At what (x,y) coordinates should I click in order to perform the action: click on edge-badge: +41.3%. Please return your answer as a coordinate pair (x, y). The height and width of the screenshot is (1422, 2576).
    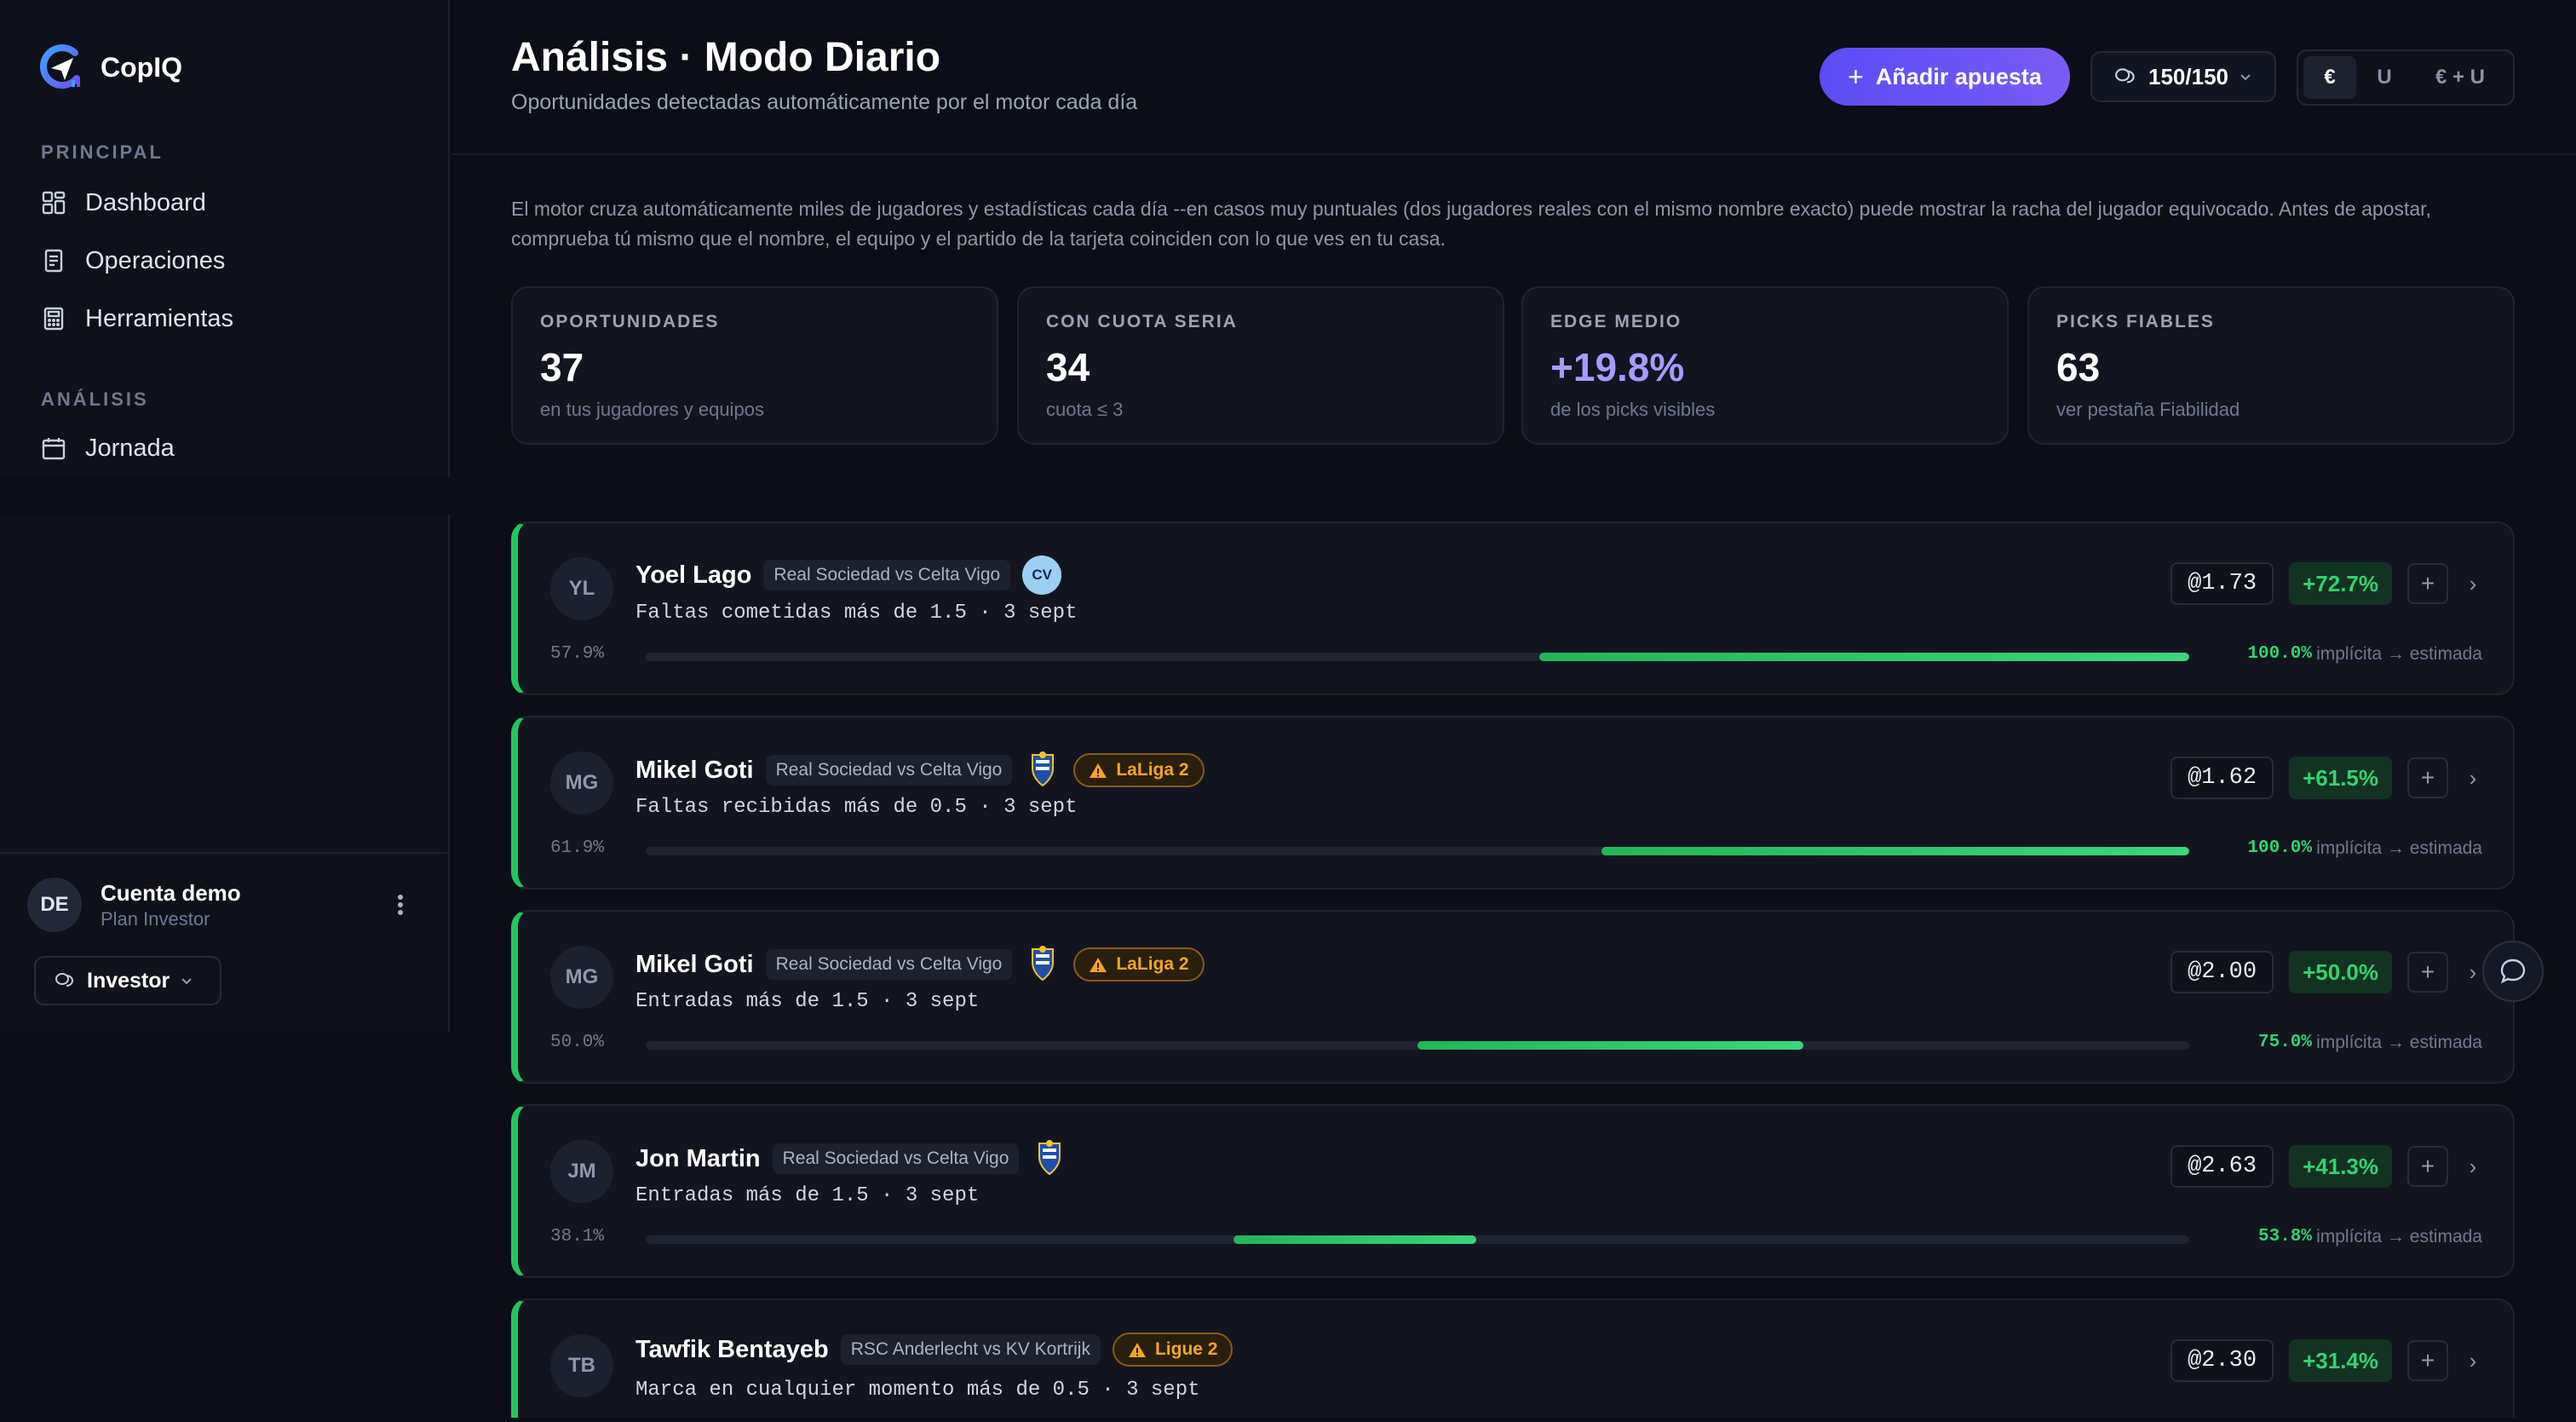
    Looking at the image, I should click on (2341, 1166).